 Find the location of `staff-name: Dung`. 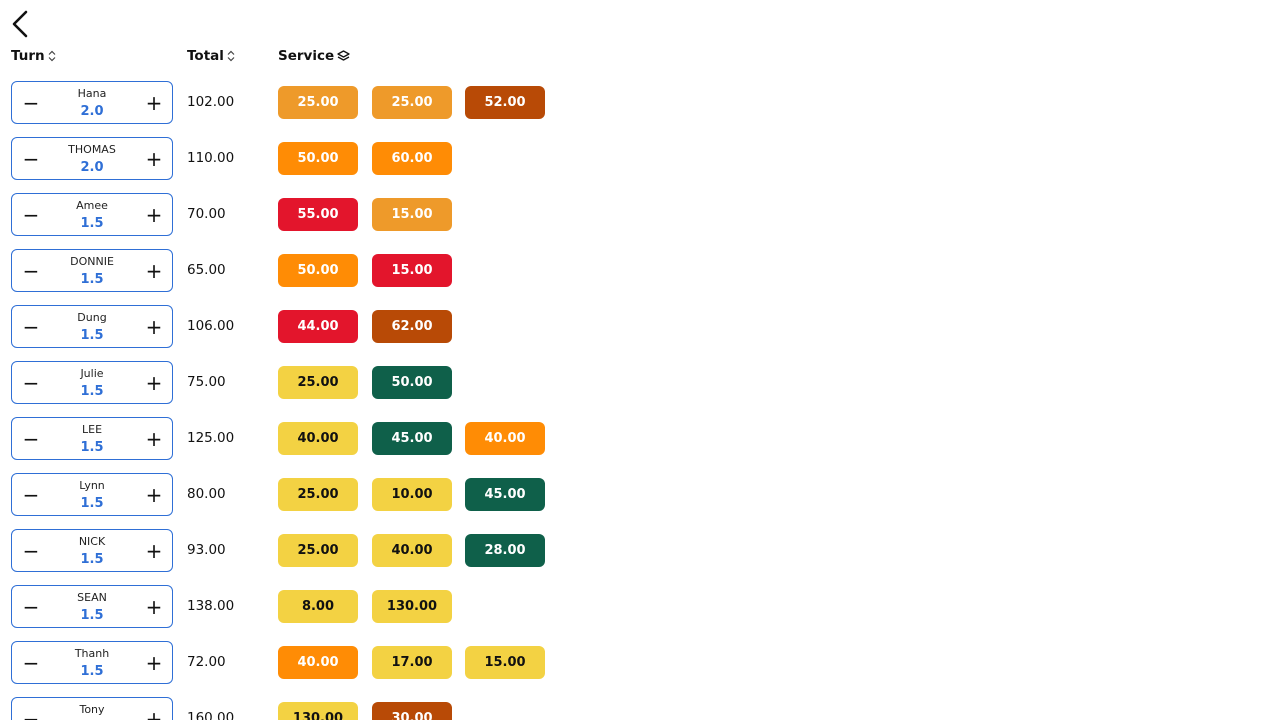

staff-name: Dung is located at coordinates (92, 317).